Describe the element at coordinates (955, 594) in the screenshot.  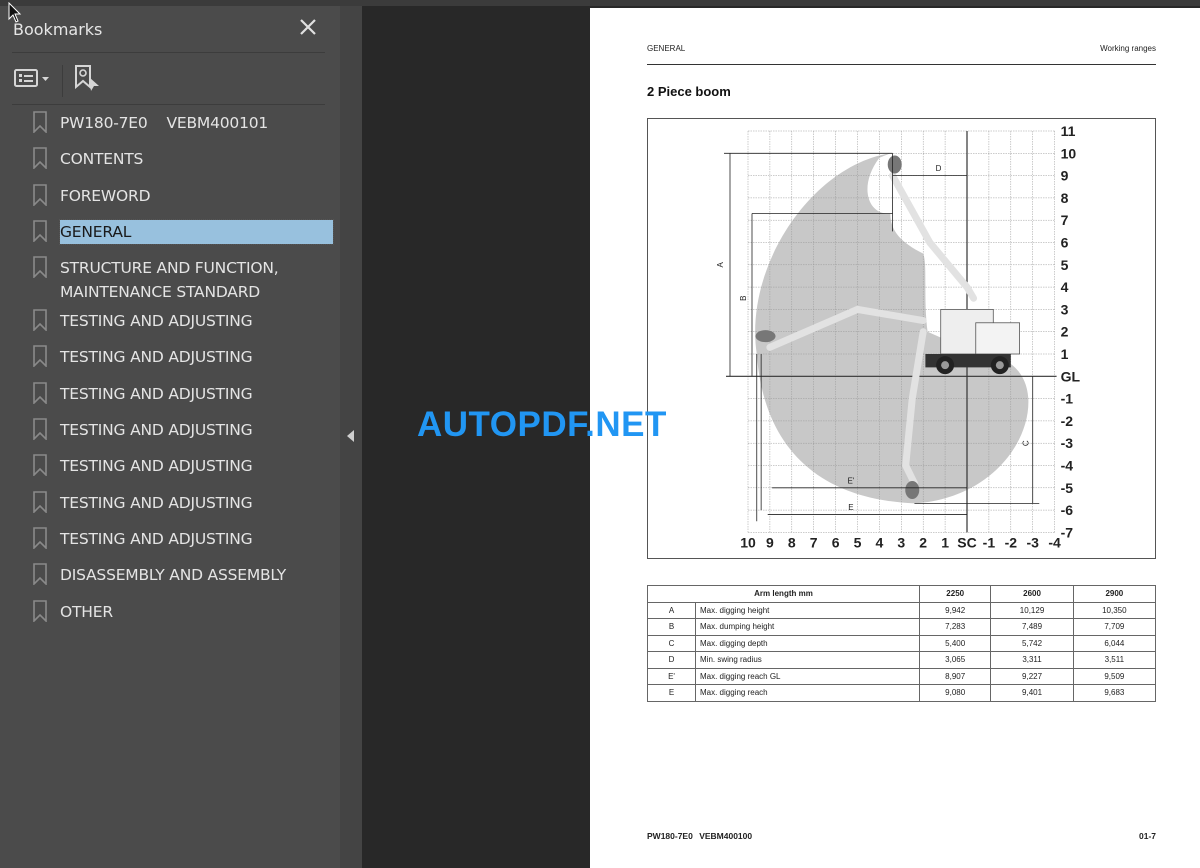
I see `header-col-1: 2250` at that location.